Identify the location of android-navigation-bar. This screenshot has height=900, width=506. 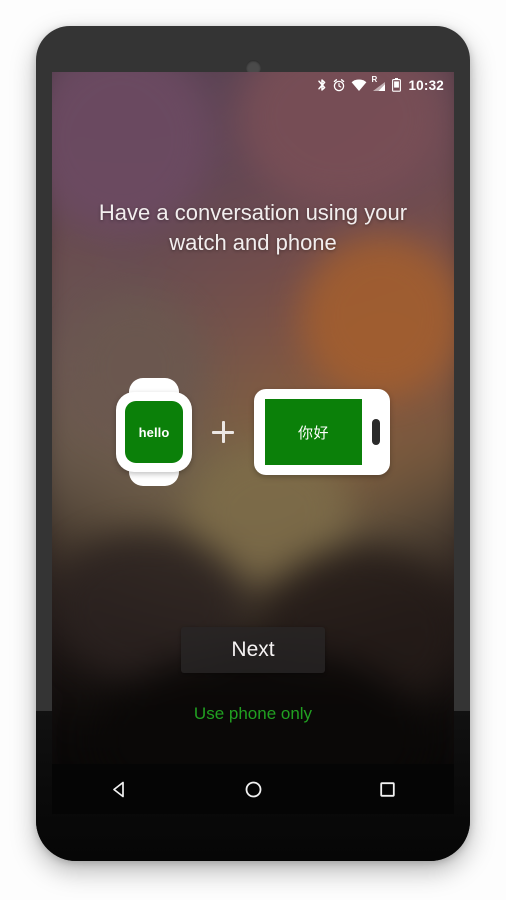
(253, 789).